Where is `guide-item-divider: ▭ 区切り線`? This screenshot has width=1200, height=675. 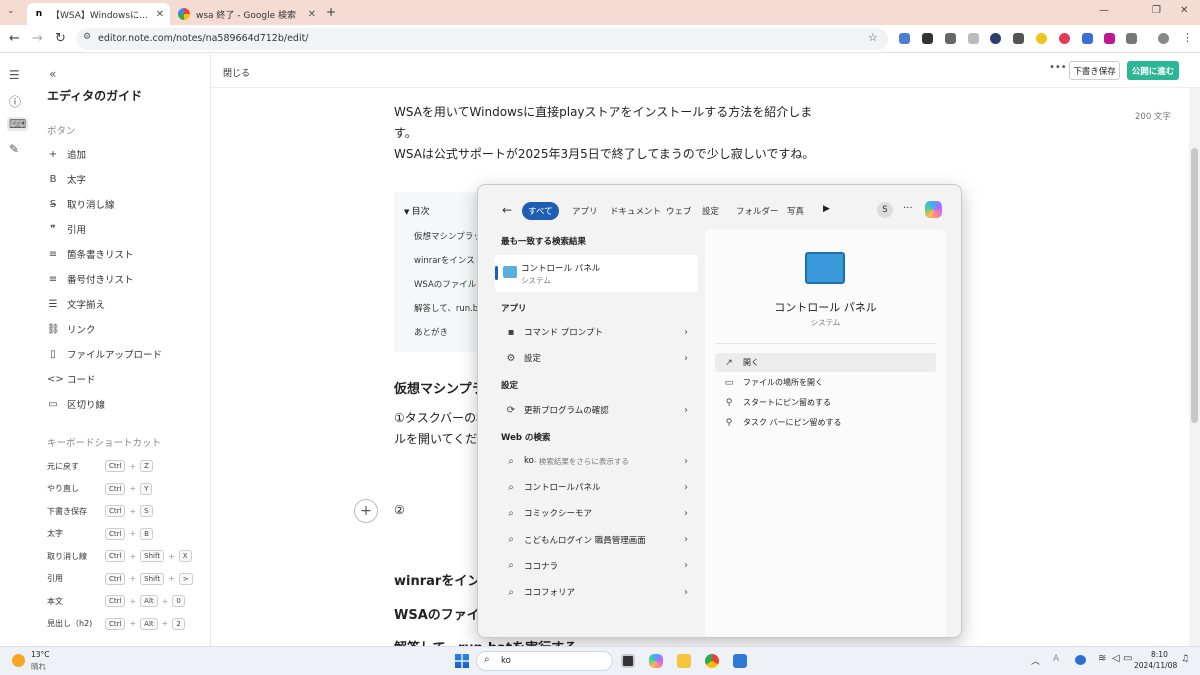
guide-item-divider: ▭ 区切り線 is located at coordinates (76, 404).